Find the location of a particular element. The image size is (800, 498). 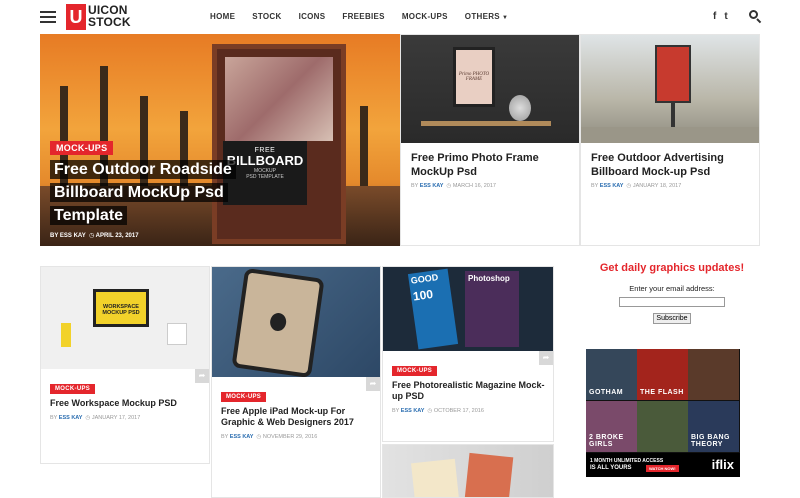

photo-frame-image: Primo PHOTO FRAME is located at coordinates (474, 77).